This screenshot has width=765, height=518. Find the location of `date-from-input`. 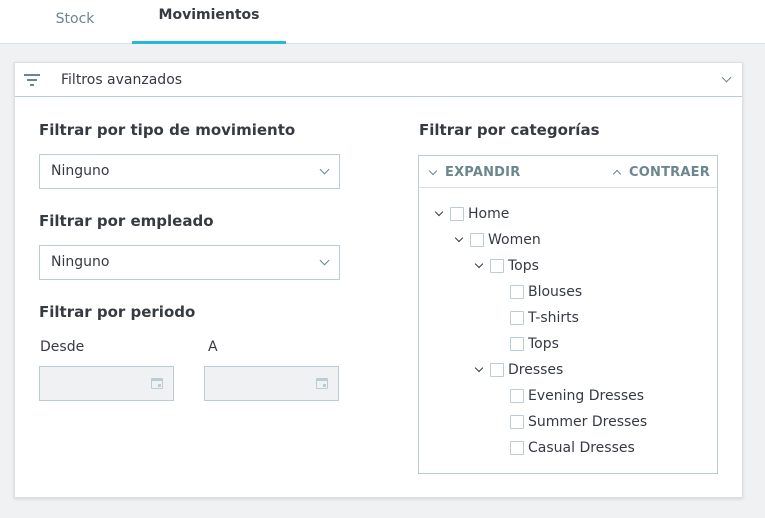

date-from-input is located at coordinates (106, 383).